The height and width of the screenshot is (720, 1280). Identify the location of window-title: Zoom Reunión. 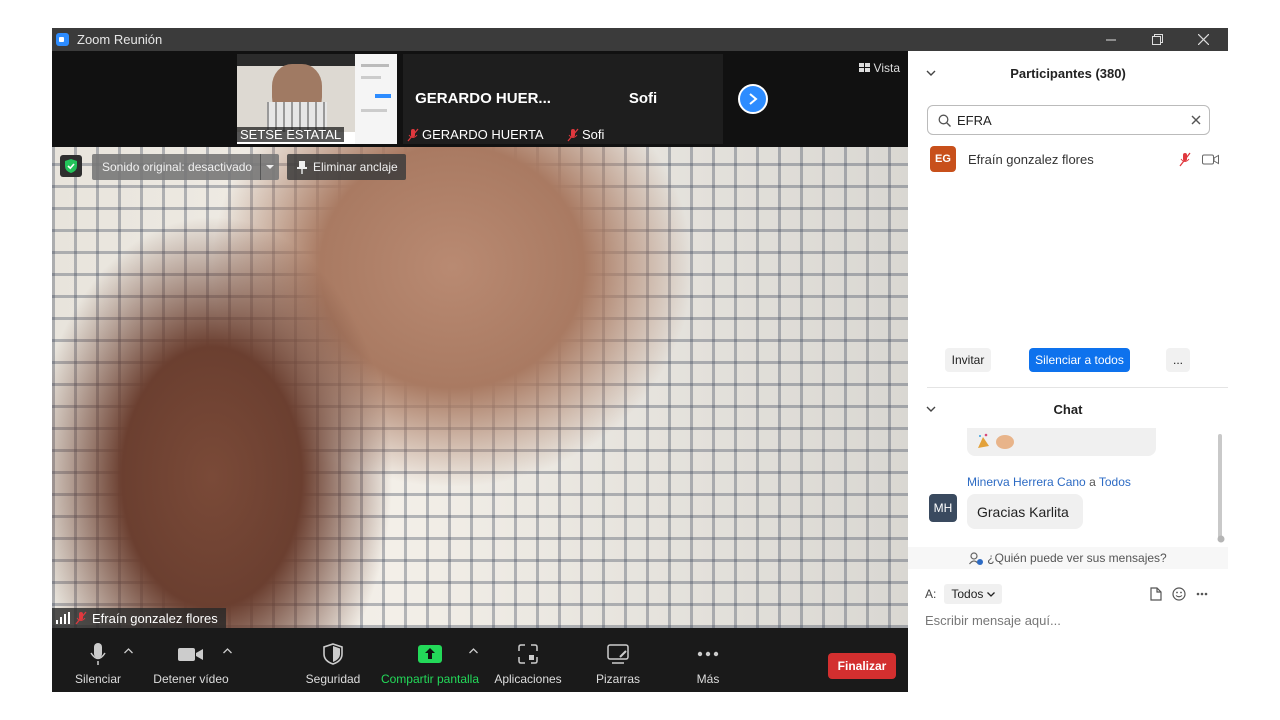
(120, 39).